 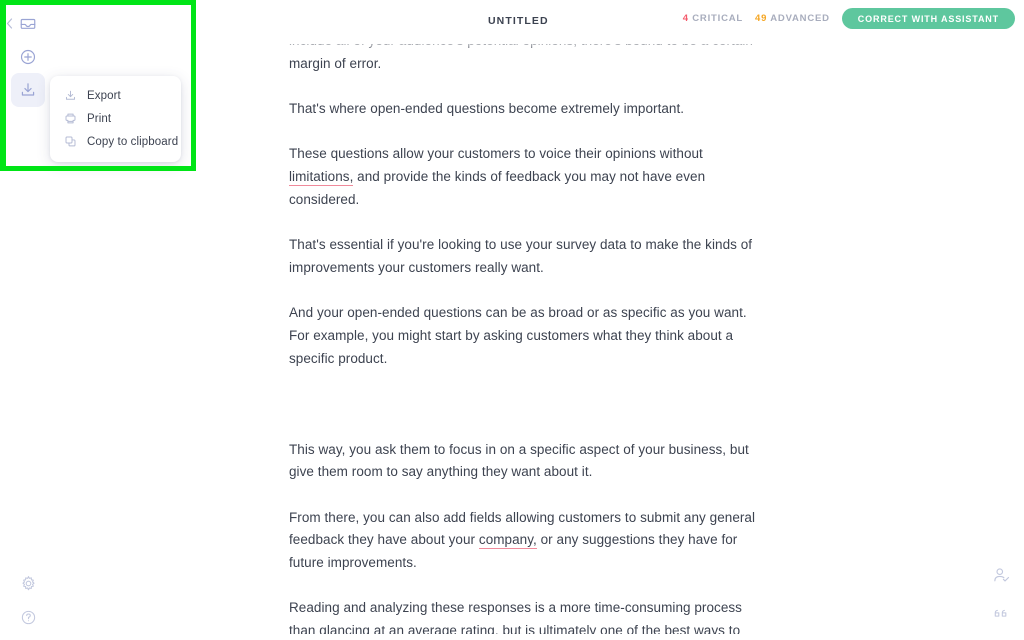 I want to click on inbox-icon, so click(x=28, y=24).